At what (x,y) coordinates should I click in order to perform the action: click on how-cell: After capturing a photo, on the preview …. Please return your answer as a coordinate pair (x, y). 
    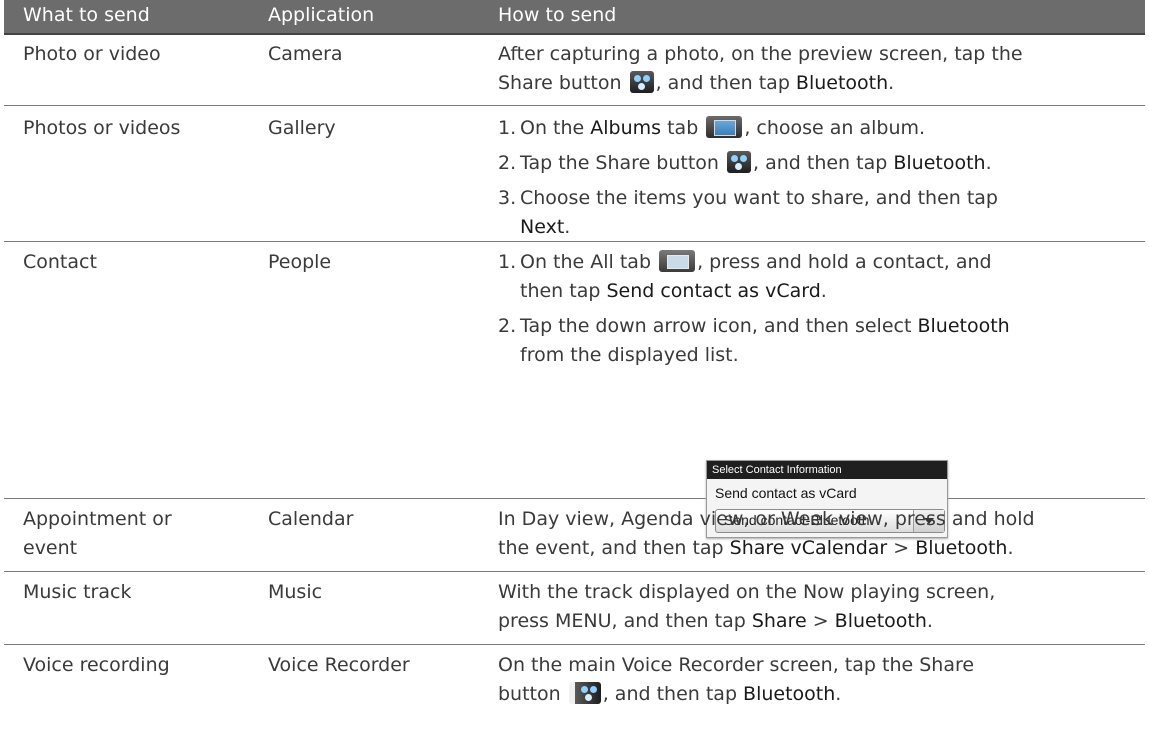
    Looking at the image, I should click on (818, 69).